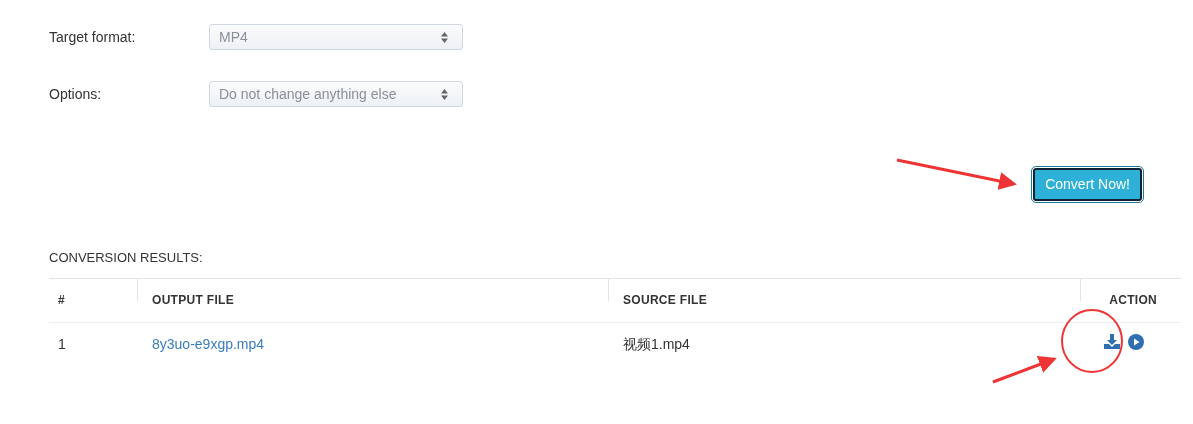 The width and height of the screenshot is (1193, 424). Describe the element at coordinates (1112, 341) in the screenshot. I see `download-icon` at that location.